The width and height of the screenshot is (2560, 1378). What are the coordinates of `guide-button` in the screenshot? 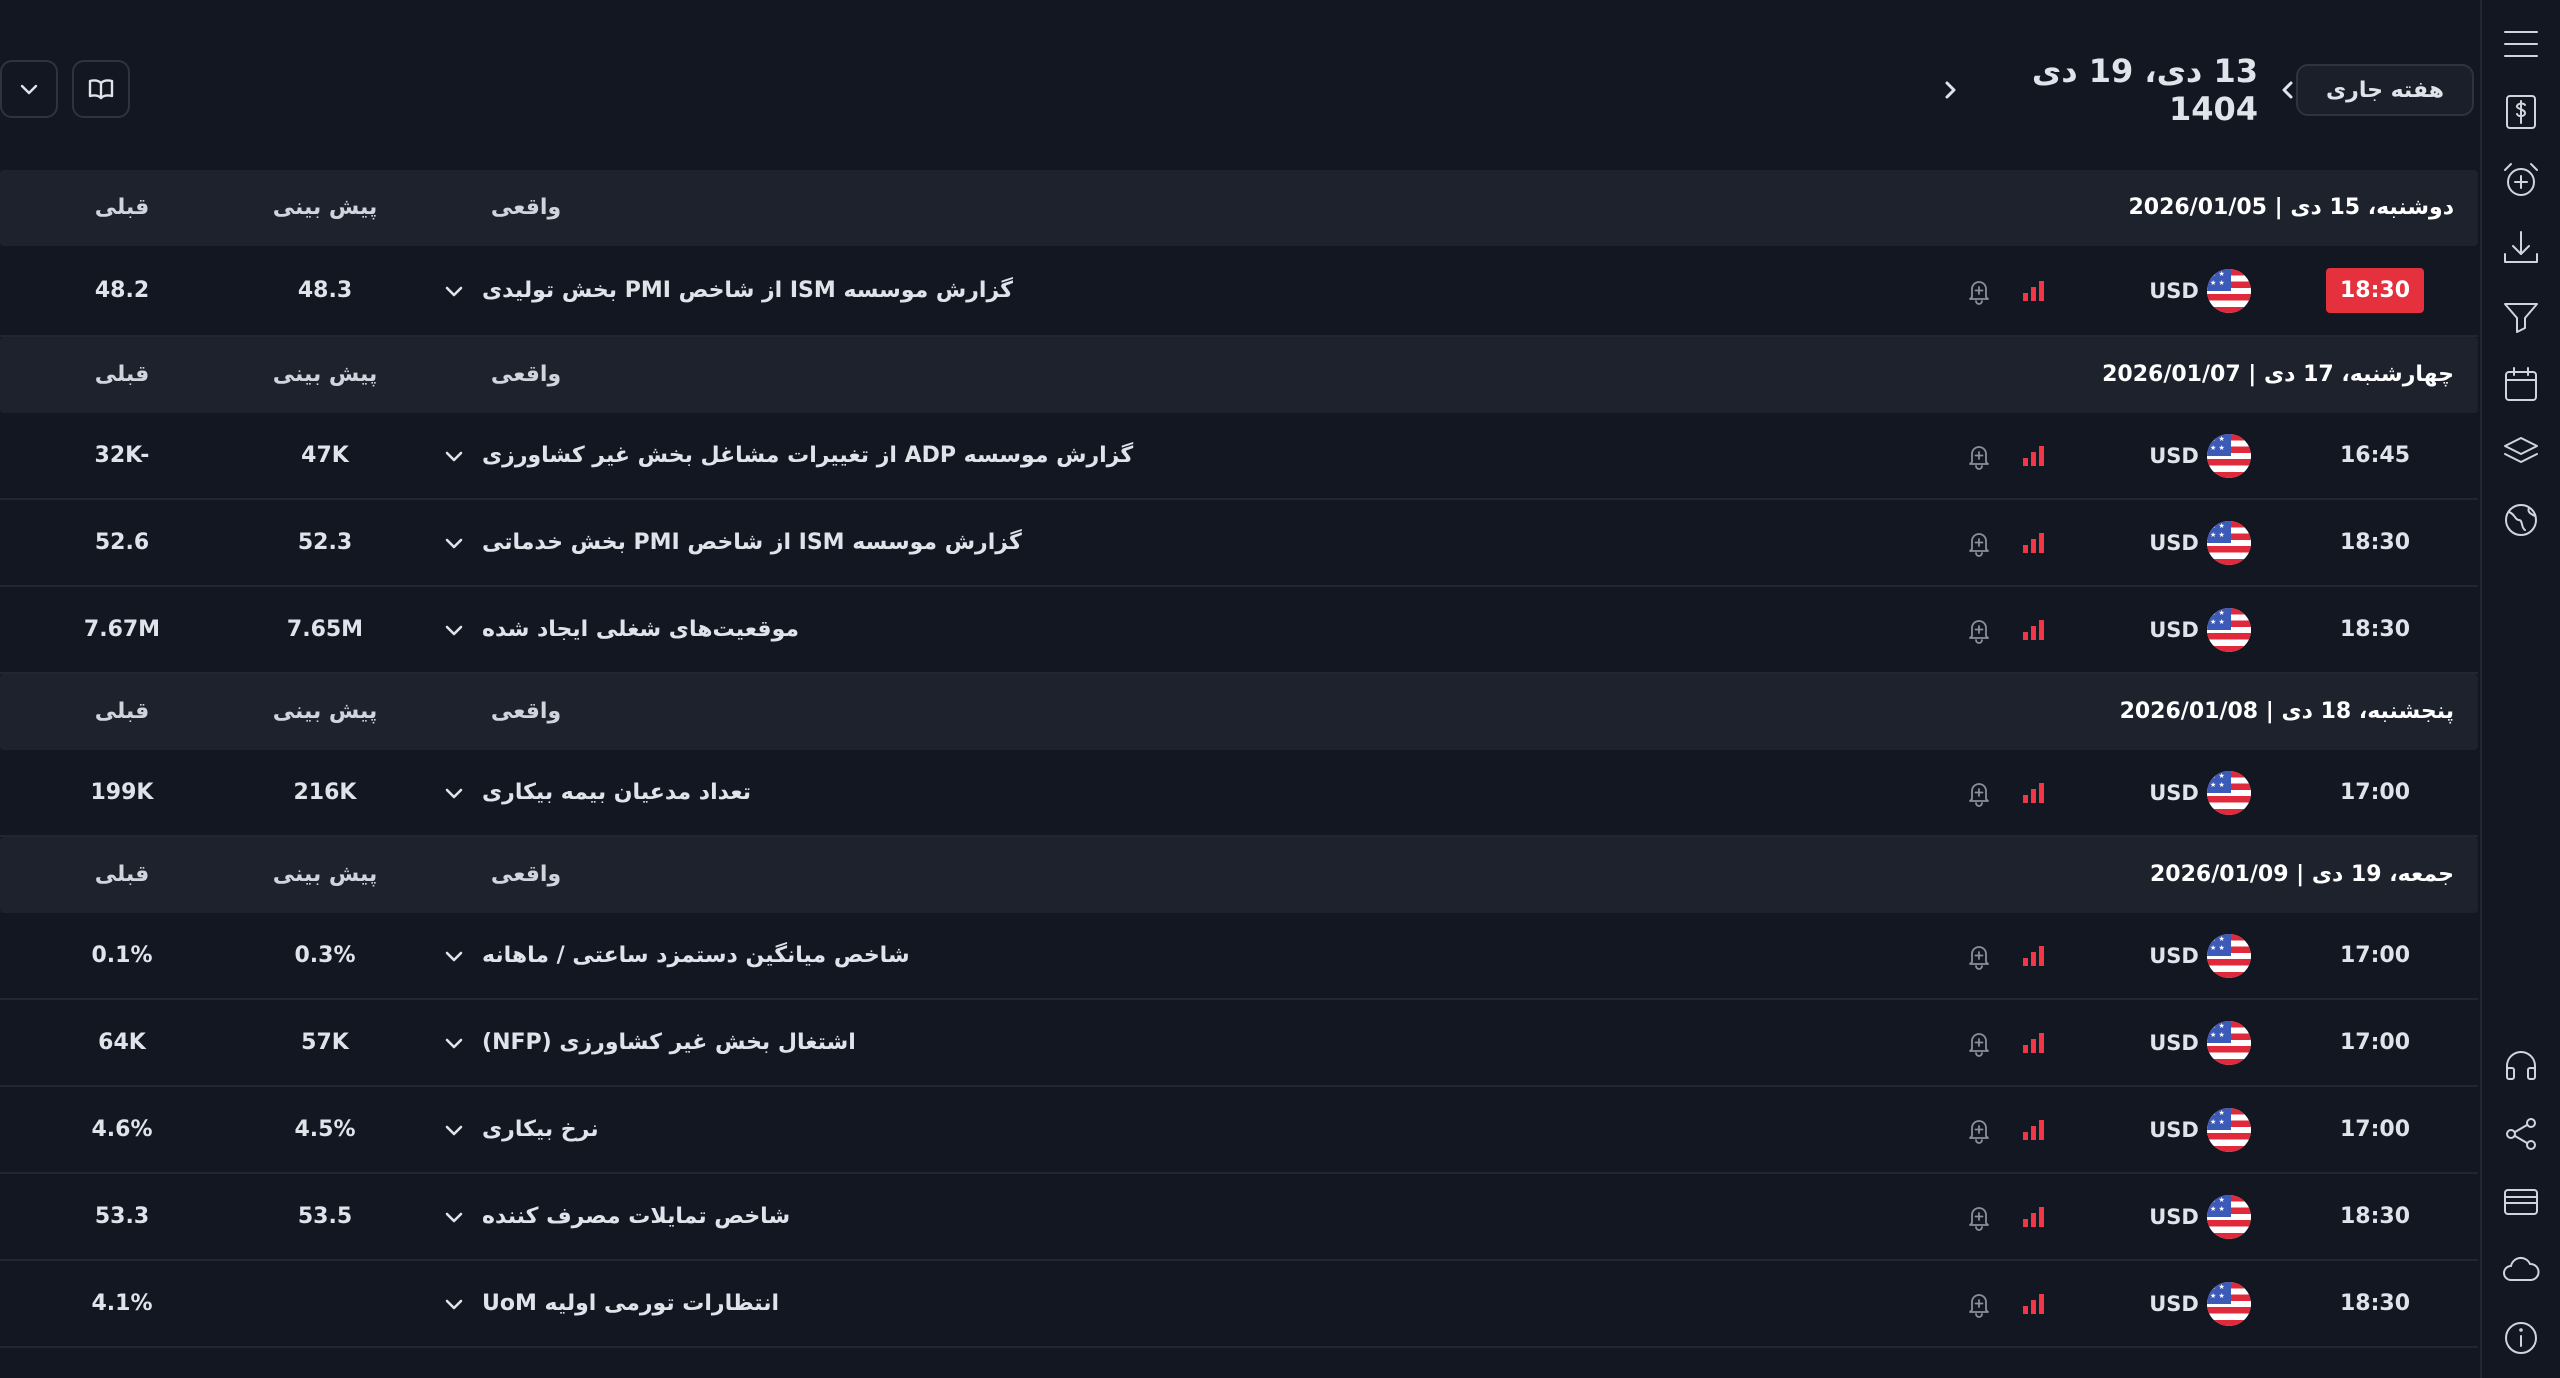 It's located at (101, 89).